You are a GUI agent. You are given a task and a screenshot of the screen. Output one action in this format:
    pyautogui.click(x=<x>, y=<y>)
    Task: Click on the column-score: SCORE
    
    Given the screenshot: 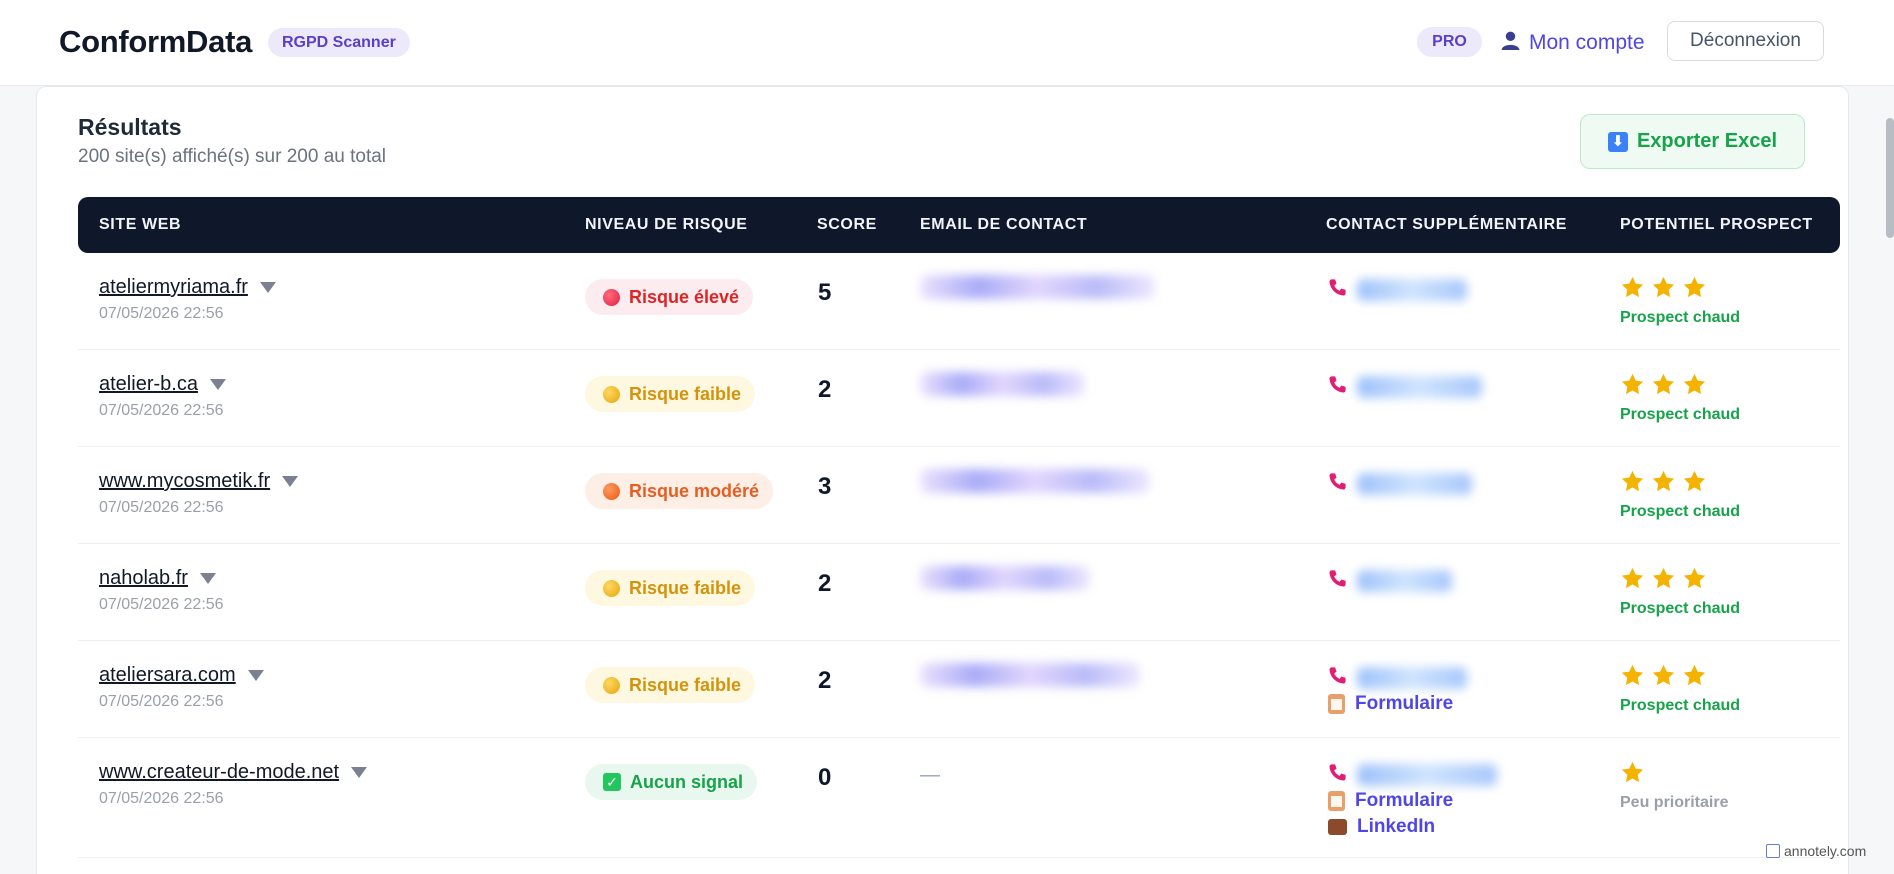 What is the action you would take?
    pyautogui.click(x=847, y=225)
    